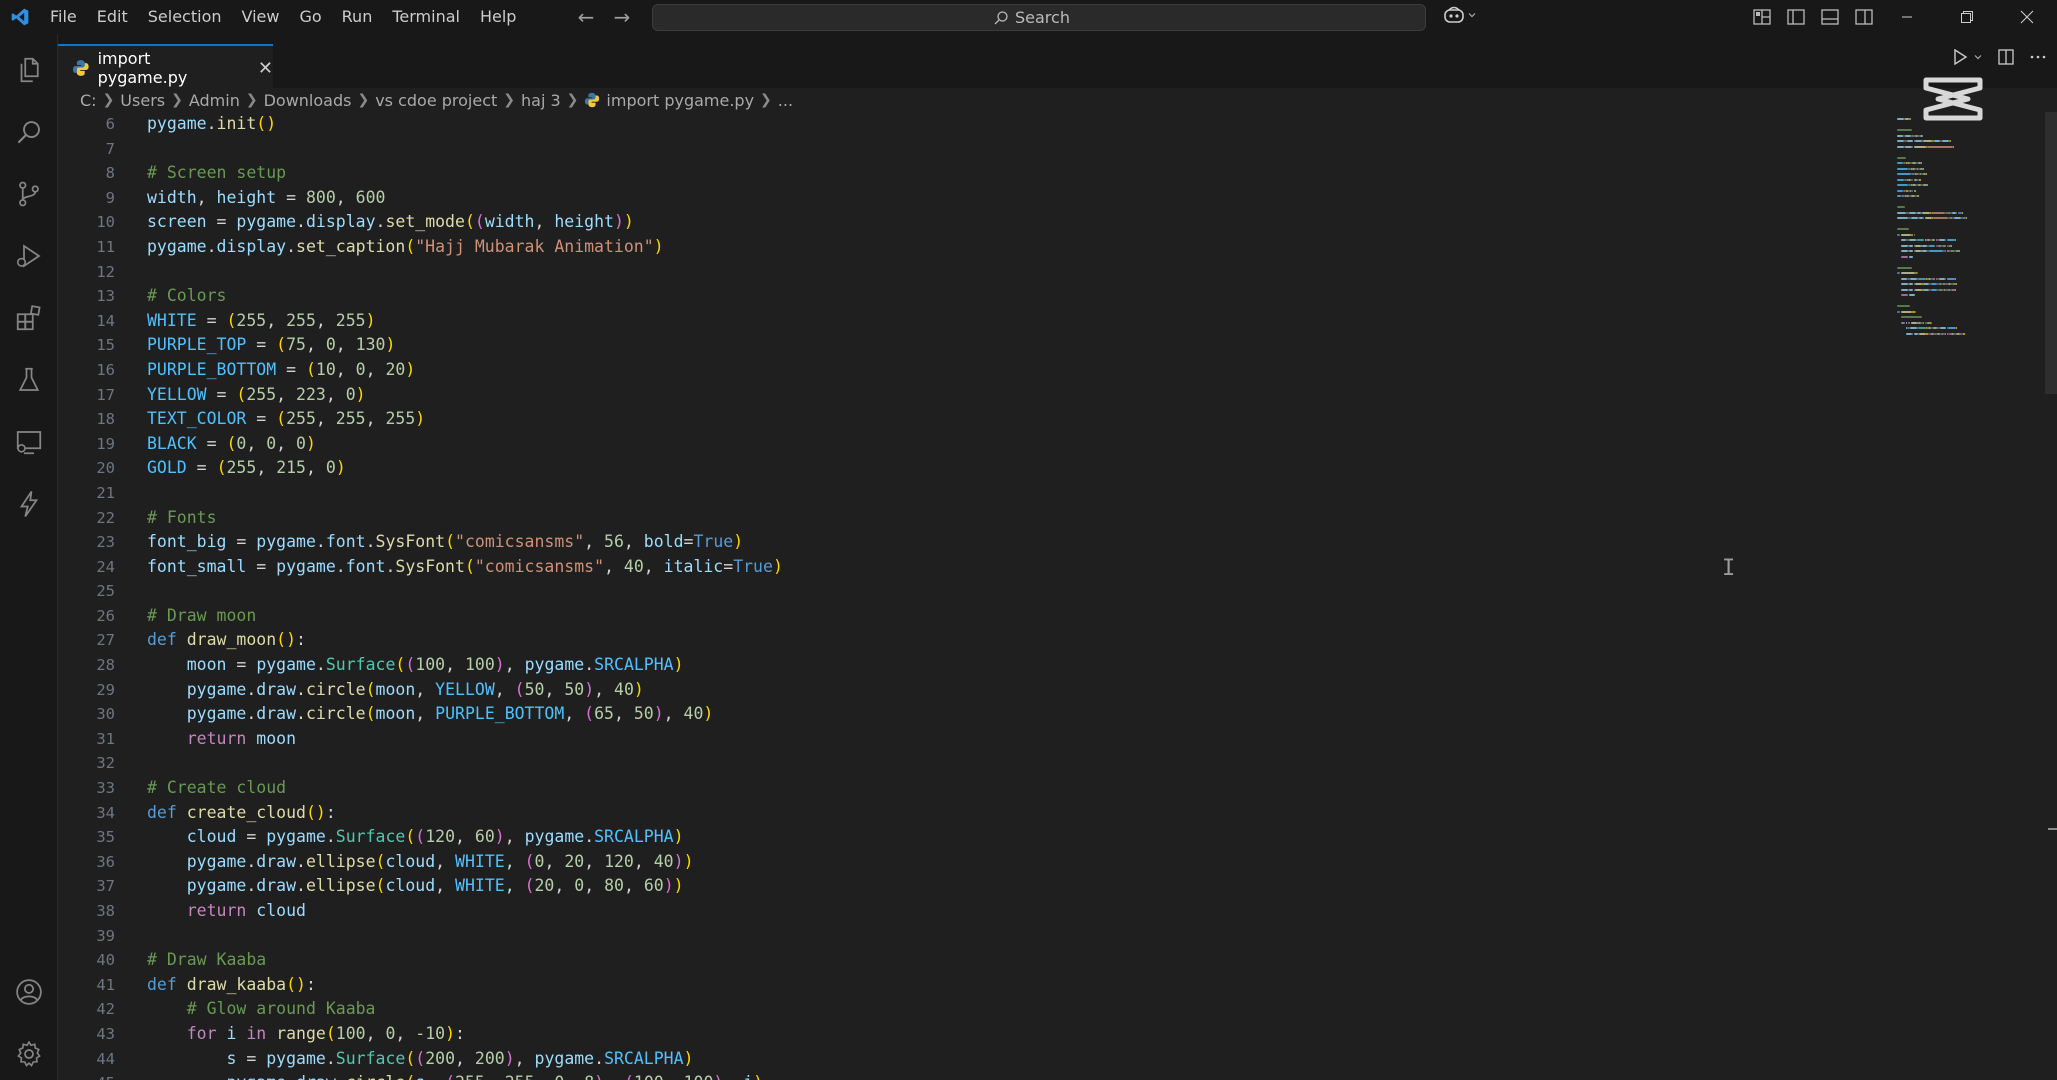 The width and height of the screenshot is (2057, 1080). What do you see at coordinates (465, 419) in the screenshot?
I see `code-line: TEXT_COLOR = (255, 255, 255)` at bounding box center [465, 419].